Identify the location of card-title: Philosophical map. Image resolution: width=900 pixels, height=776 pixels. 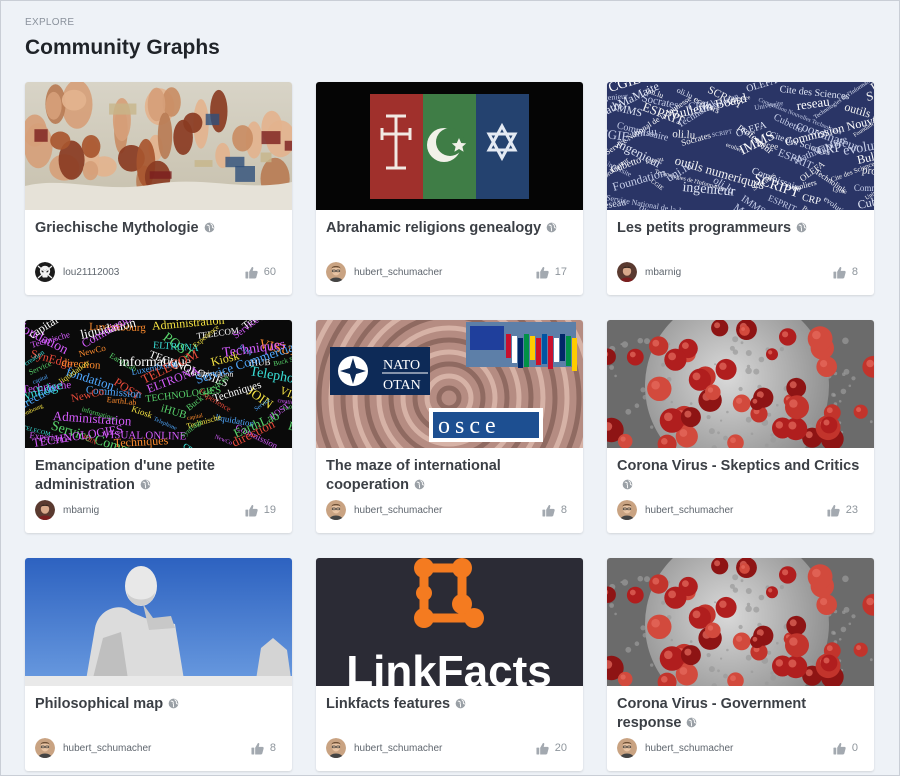
(159, 704).